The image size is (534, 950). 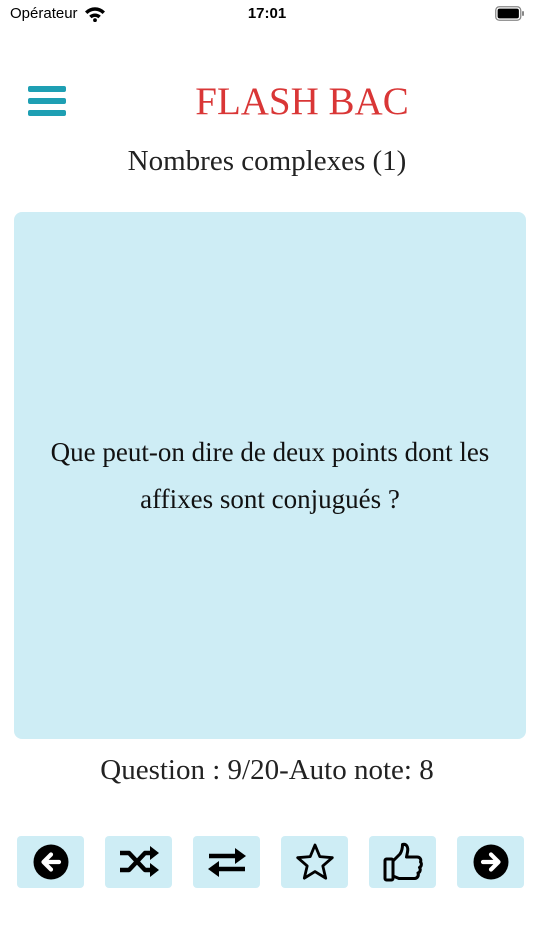 I want to click on app-title: FLASH BAC, so click(x=302, y=101).